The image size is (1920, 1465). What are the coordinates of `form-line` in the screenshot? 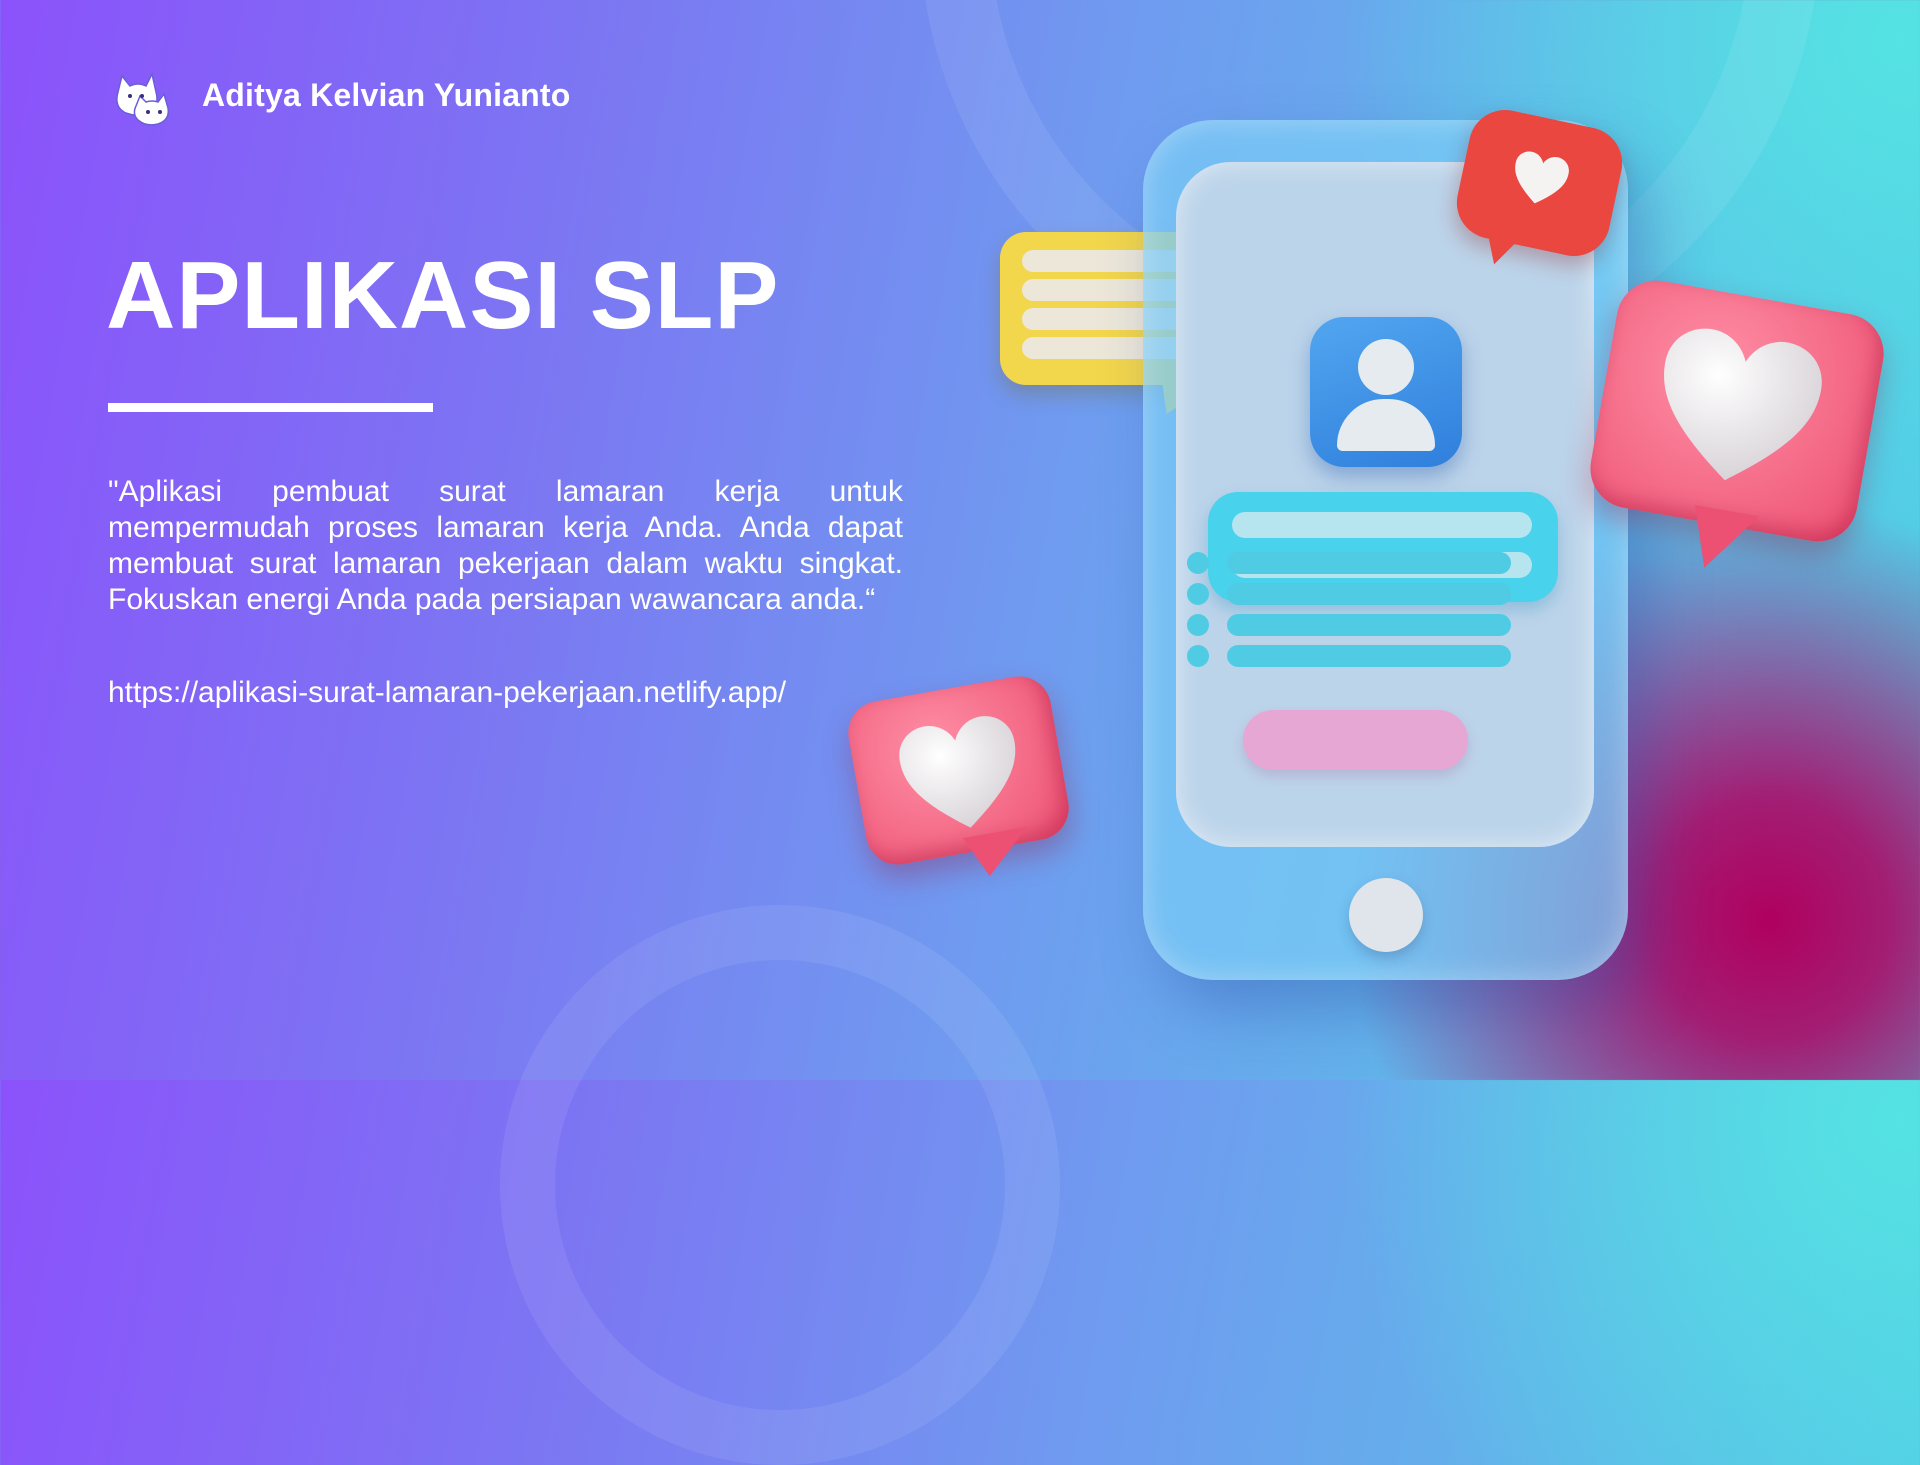 It's located at (1382, 525).